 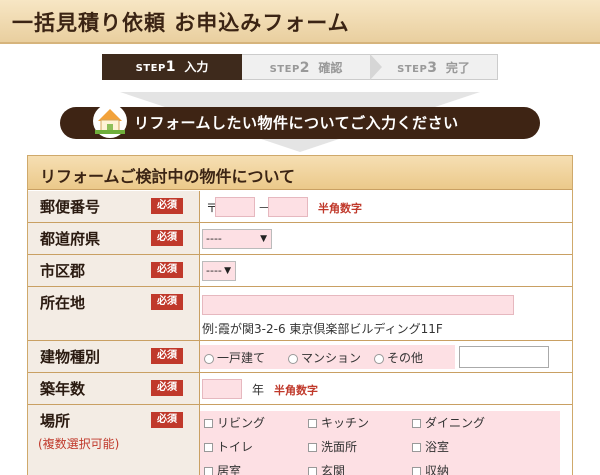 I want to click on building-age-field-area: 年 半角数字, so click(x=386, y=388).